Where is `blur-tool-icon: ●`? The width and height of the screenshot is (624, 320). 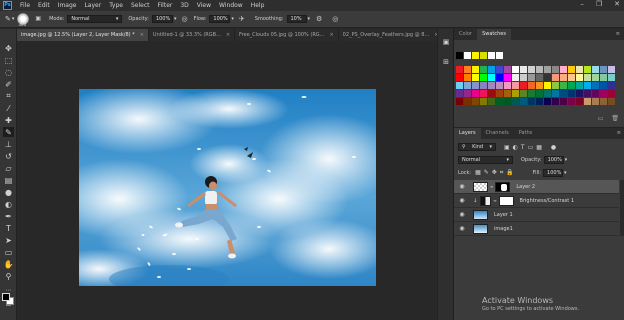 blur-tool-icon: ● is located at coordinates (8, 192).